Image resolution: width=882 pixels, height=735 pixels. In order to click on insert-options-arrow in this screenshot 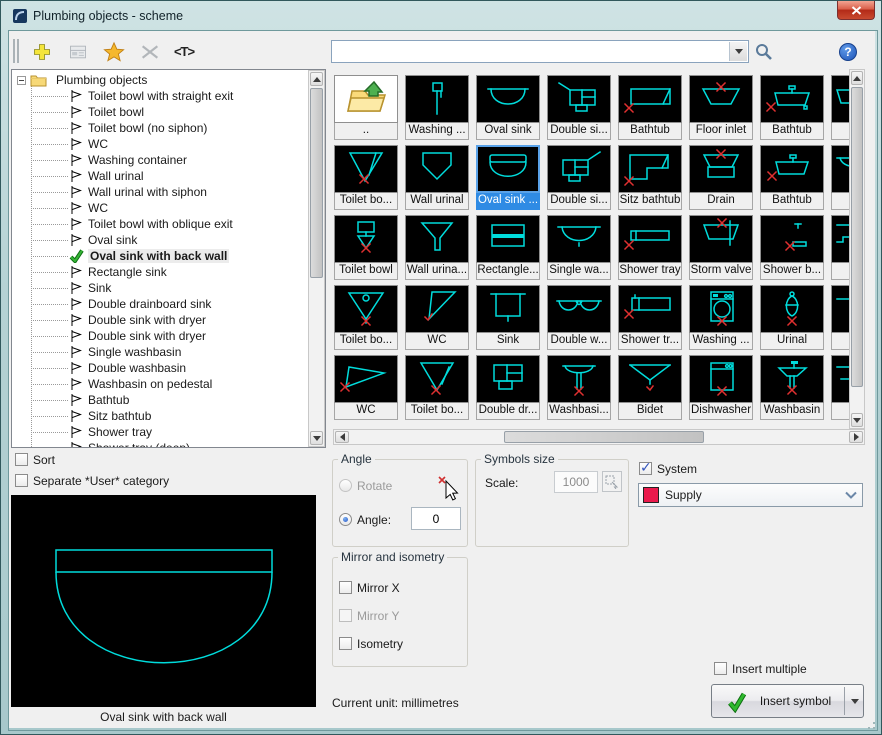, I will do `click(855, 701)`.